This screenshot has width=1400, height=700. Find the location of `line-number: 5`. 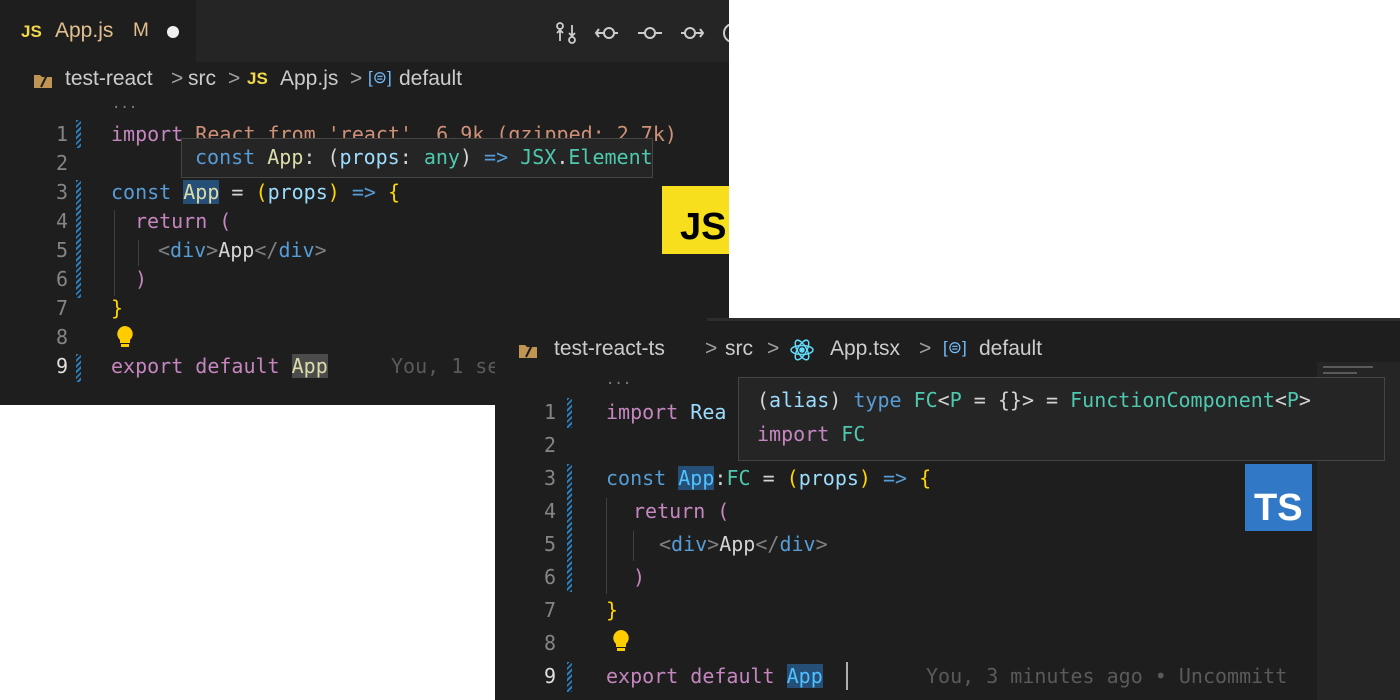

line-number: 5 is located at coordinates (61, 250).